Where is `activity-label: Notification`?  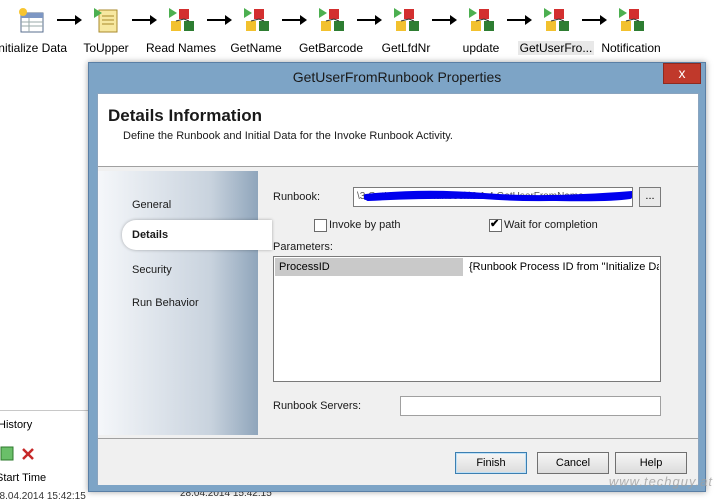
activity-label: Notification is located at coordinates (631, 48).